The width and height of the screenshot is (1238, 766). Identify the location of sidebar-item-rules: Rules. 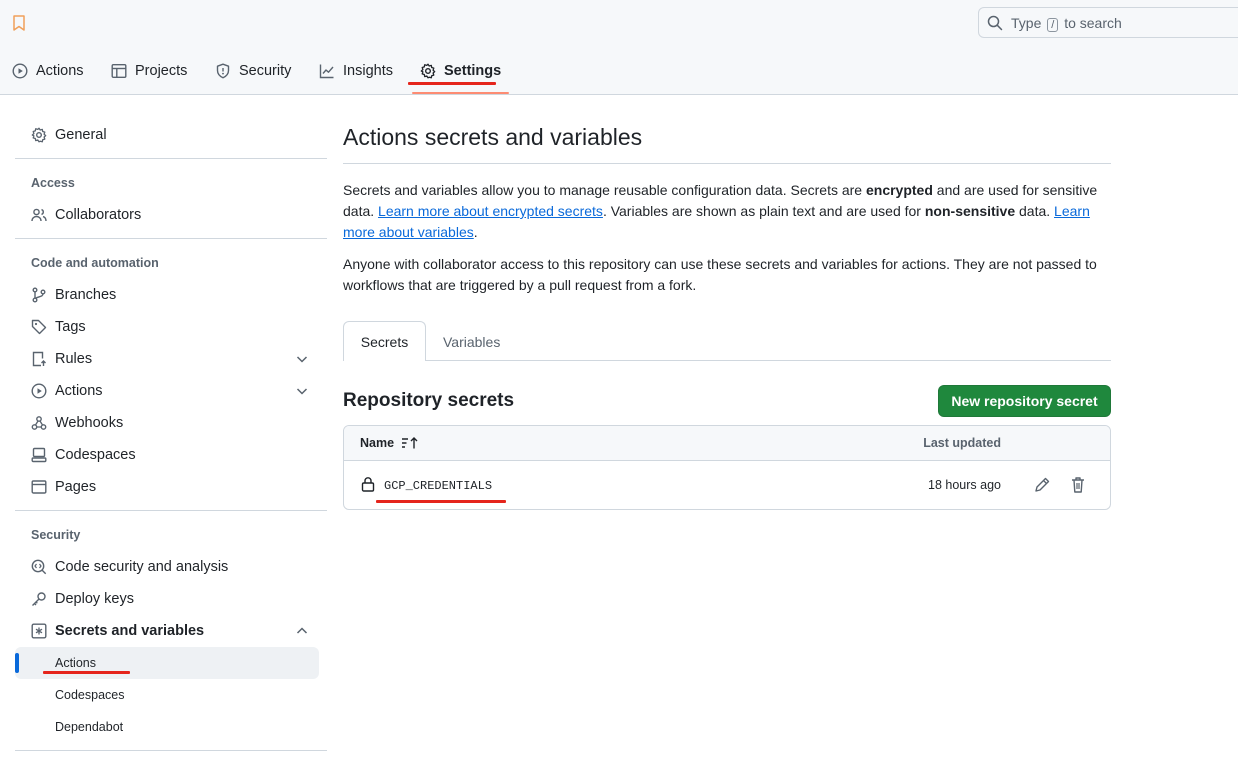
(167, 359).